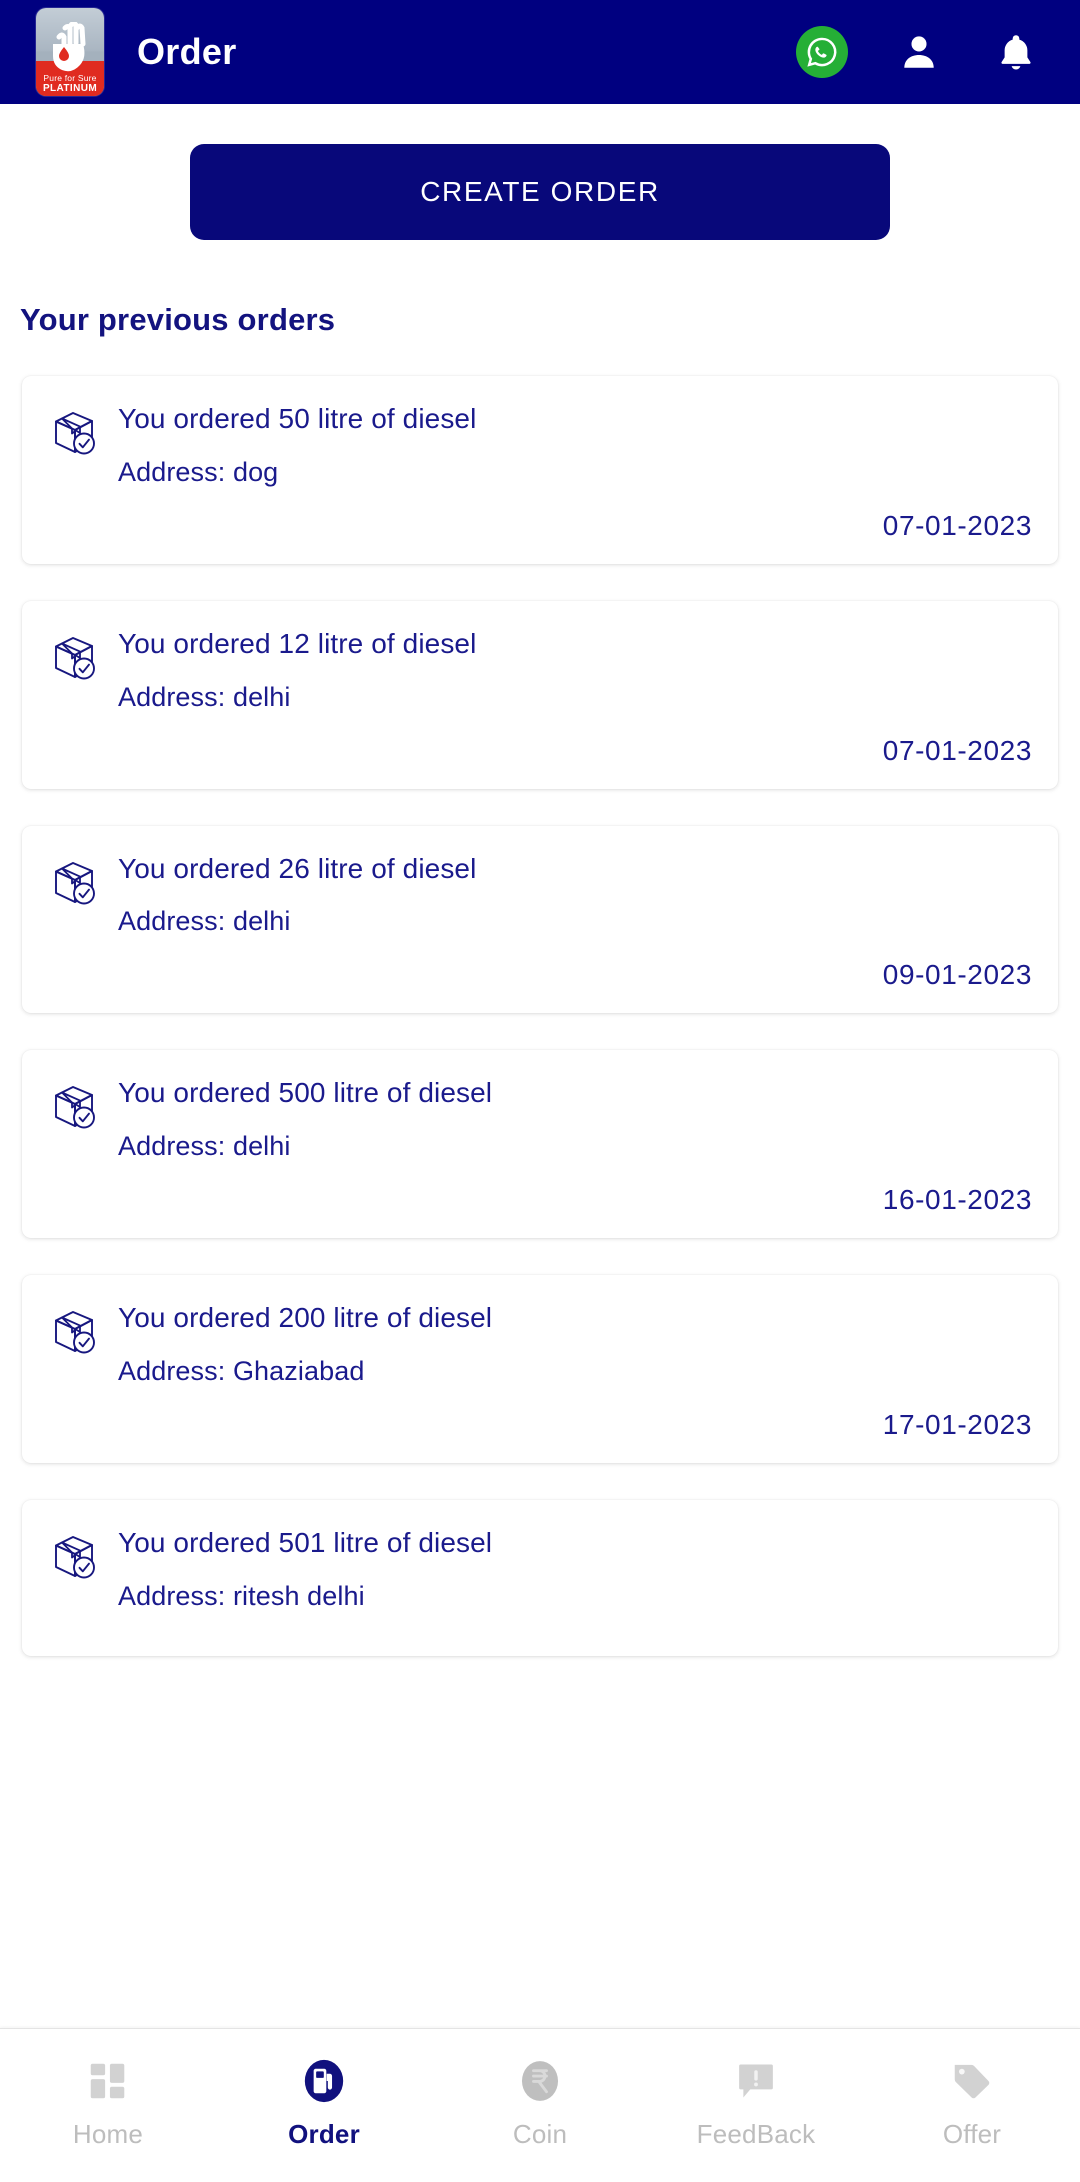 This screenshot has width=1080, height=2182. I want to click on nav-label-offer: Offer, so click(972, 2134).